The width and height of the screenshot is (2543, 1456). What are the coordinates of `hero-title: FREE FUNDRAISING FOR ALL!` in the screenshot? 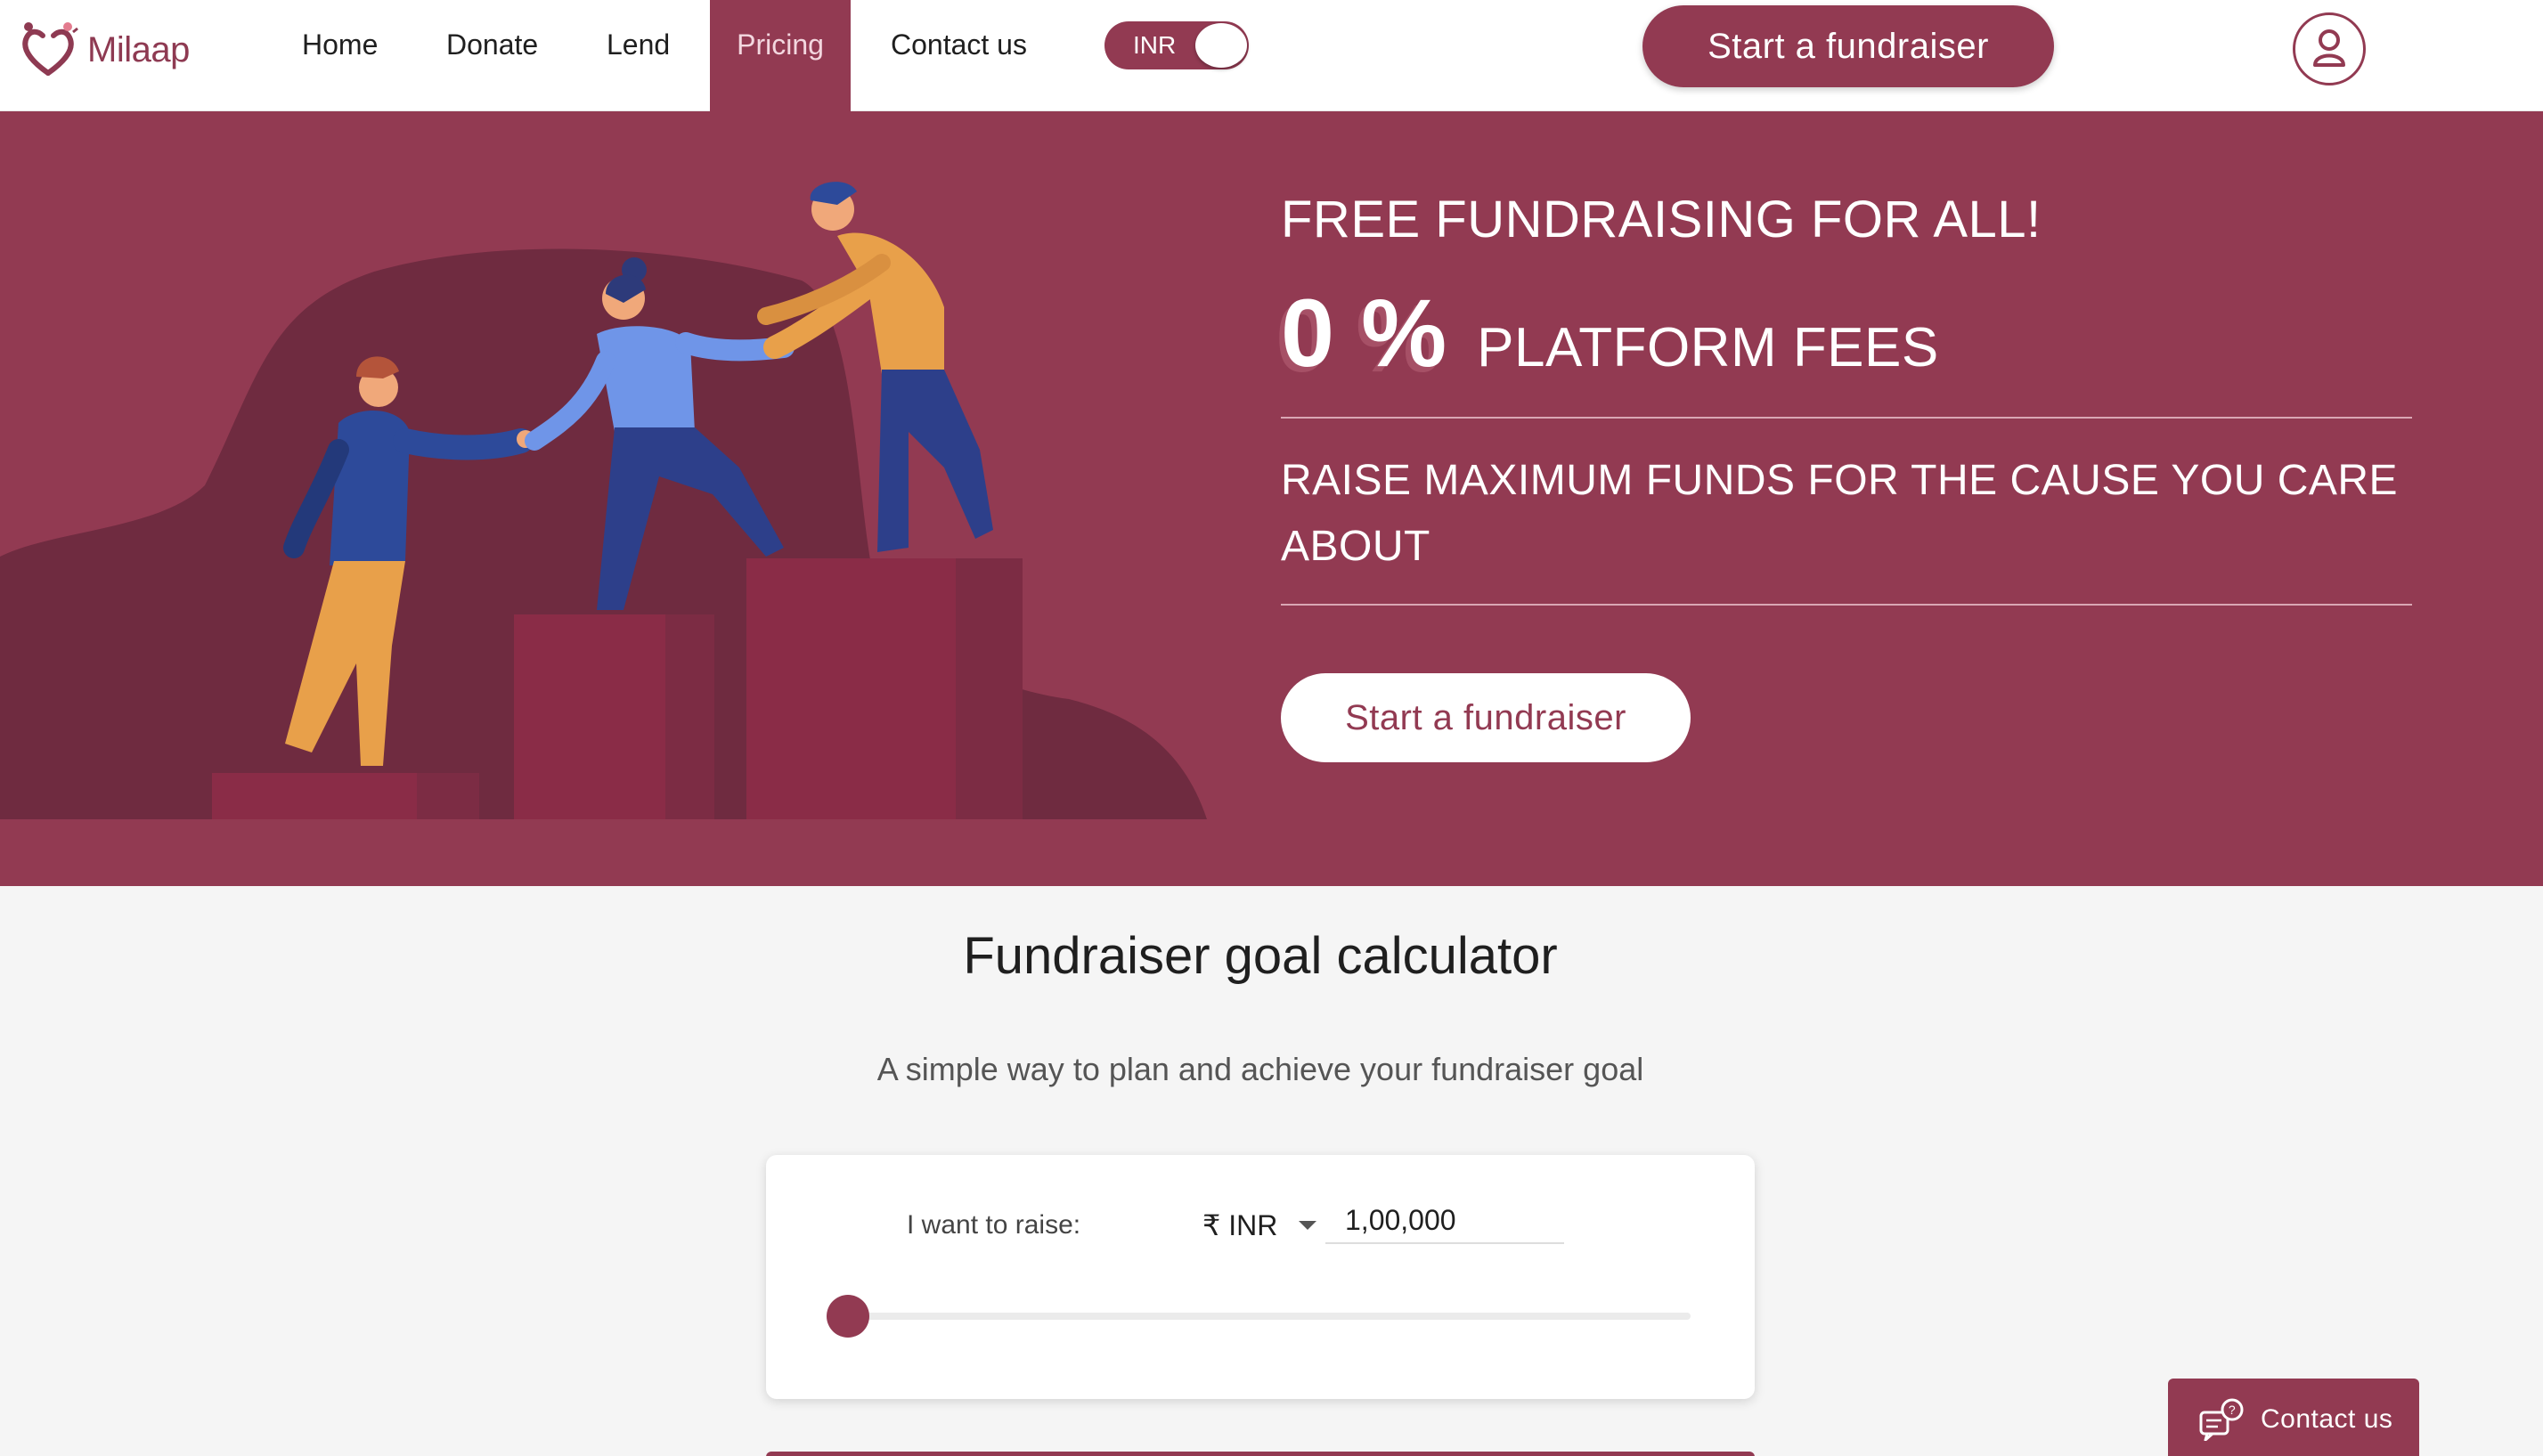 It's located at (1661, 219).